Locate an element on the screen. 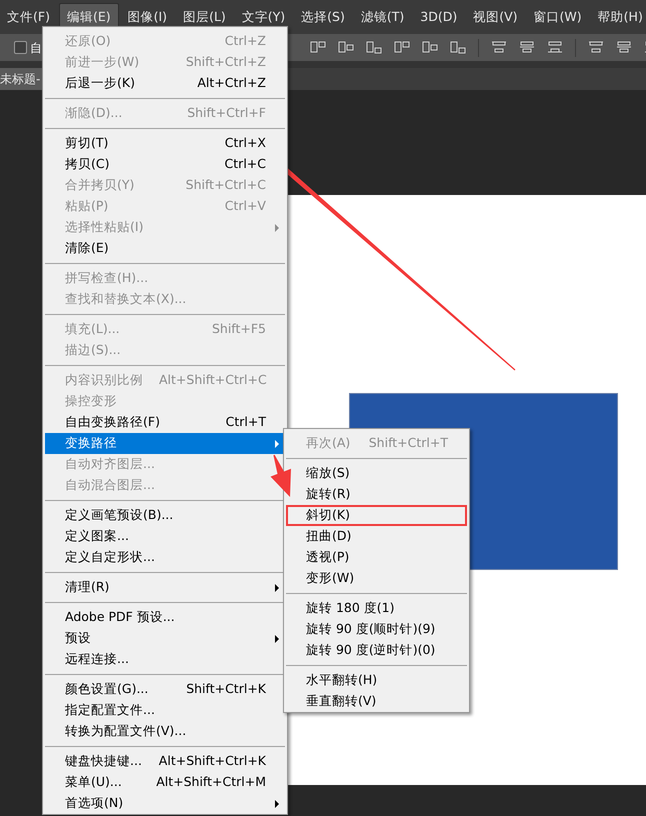 The width and height of the screenshot is (646, 816). menu-item: 旋转 90 度(逆时针)(0) is located at coordinates (376, 650).